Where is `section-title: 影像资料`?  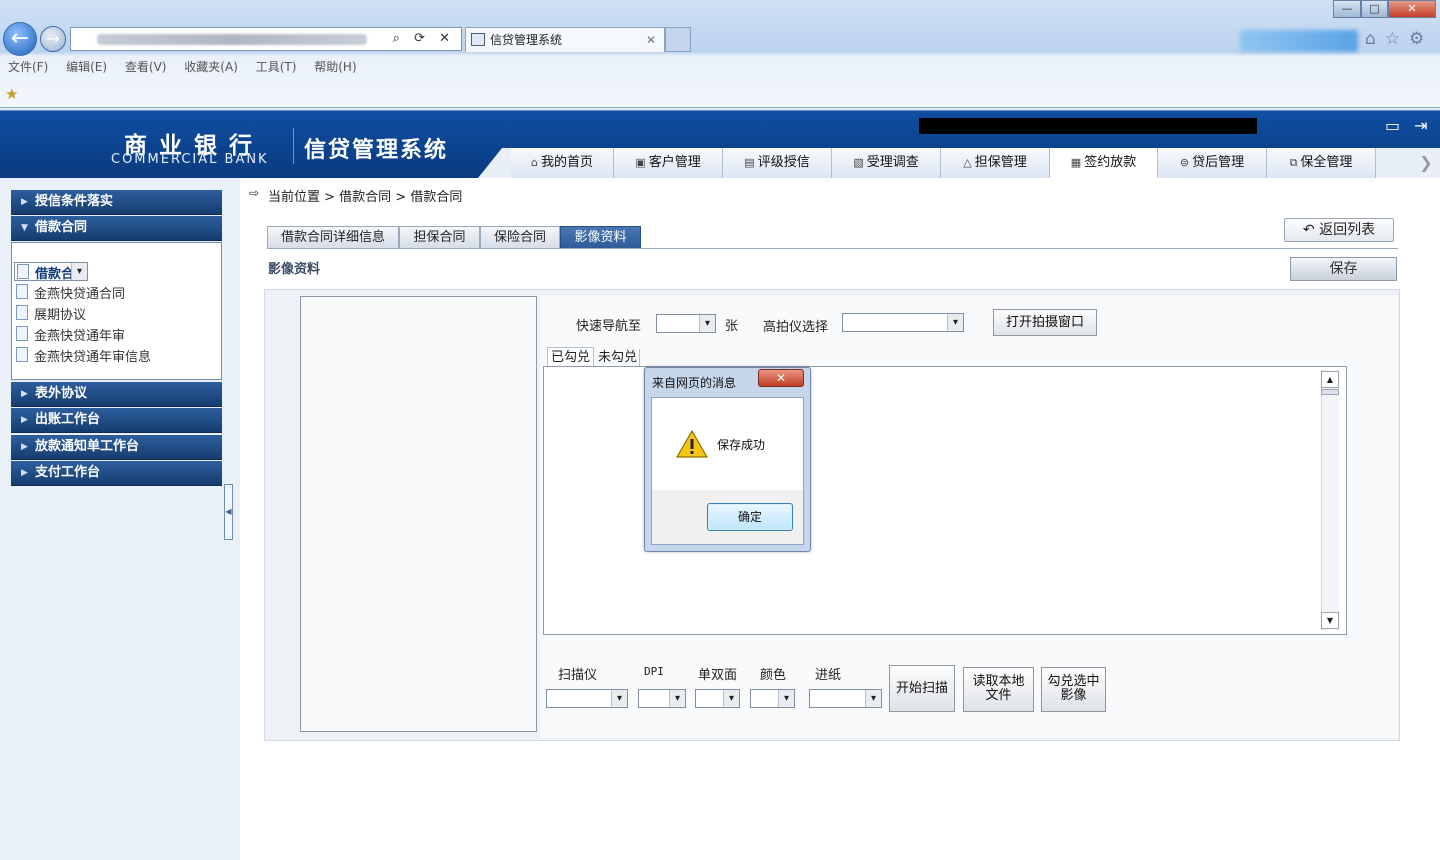 section-title: 影像资料 is located at coordinates (294, 269).